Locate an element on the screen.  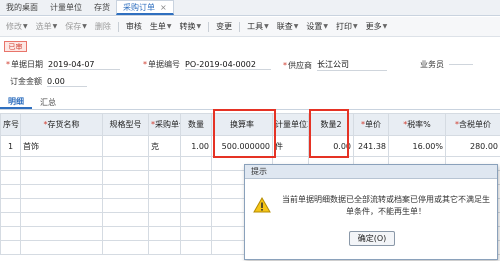
supplier-value: 长江公司 is located at coordinates (352, 65).